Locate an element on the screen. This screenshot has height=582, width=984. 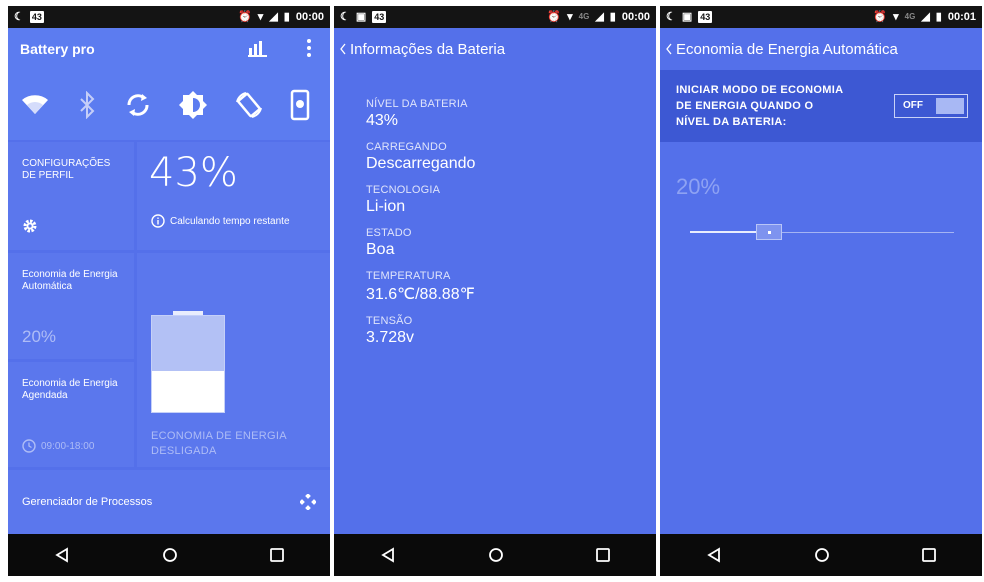
scheduled-eco-label-line2: Agendada is located at coordinates (45, 395).